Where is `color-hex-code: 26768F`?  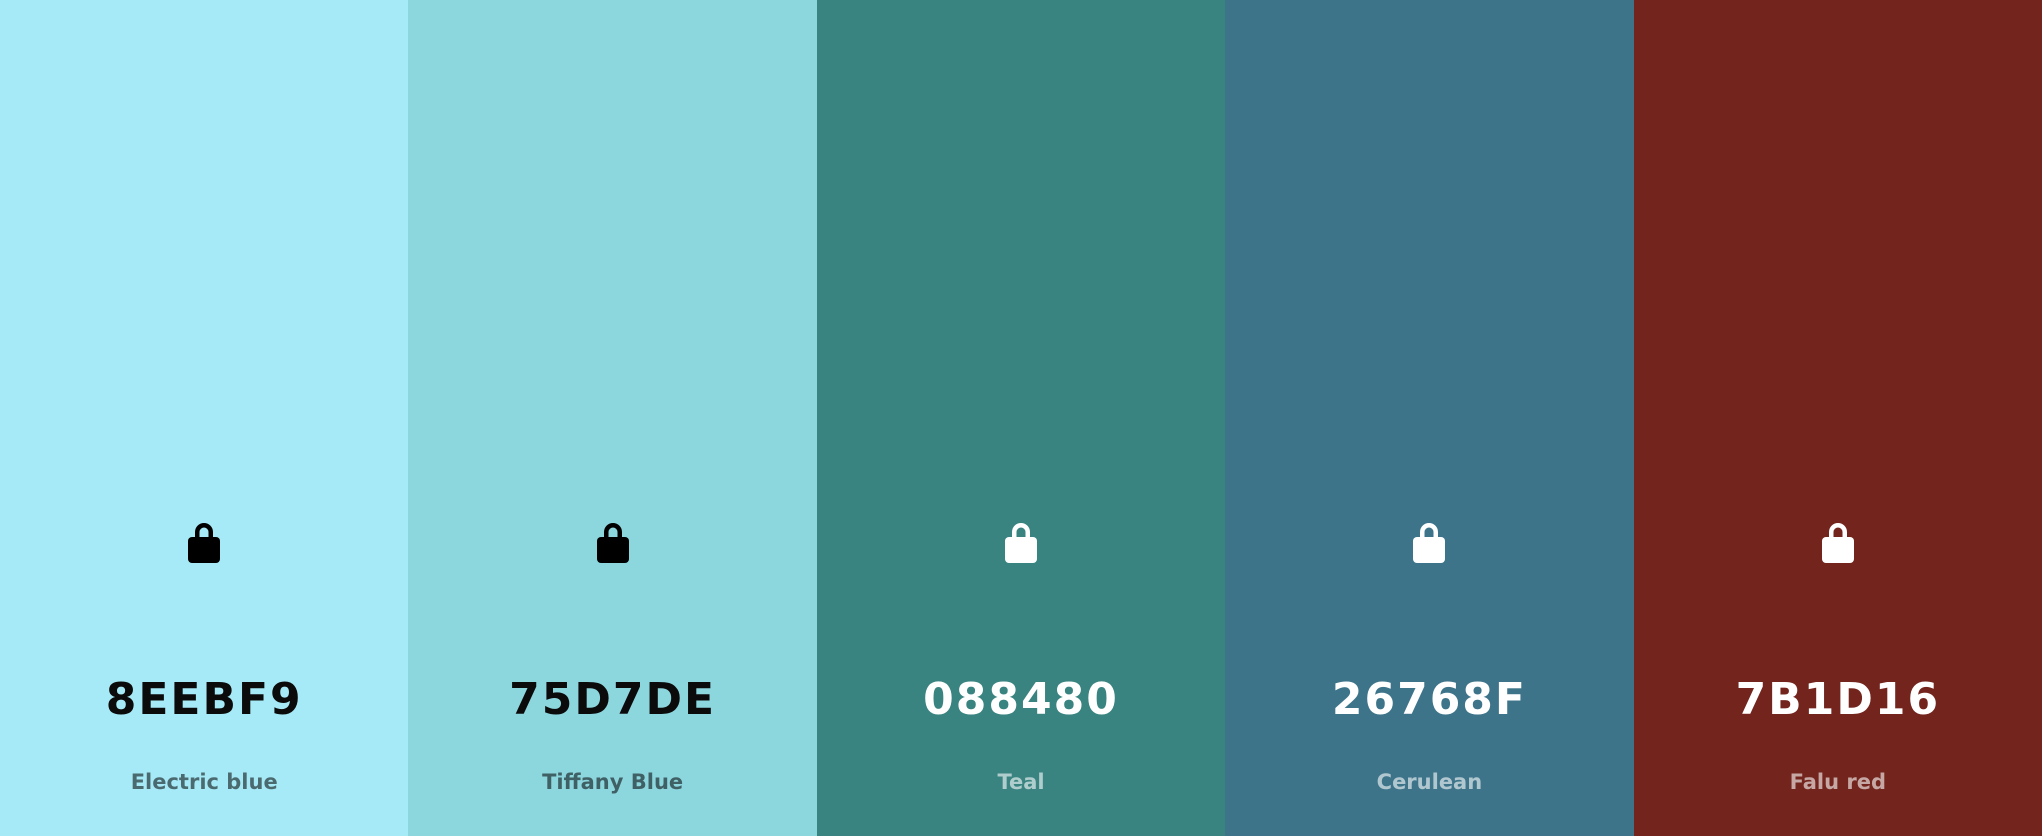 color-hex-code: 26768F is located at coordinates (1429, 700).